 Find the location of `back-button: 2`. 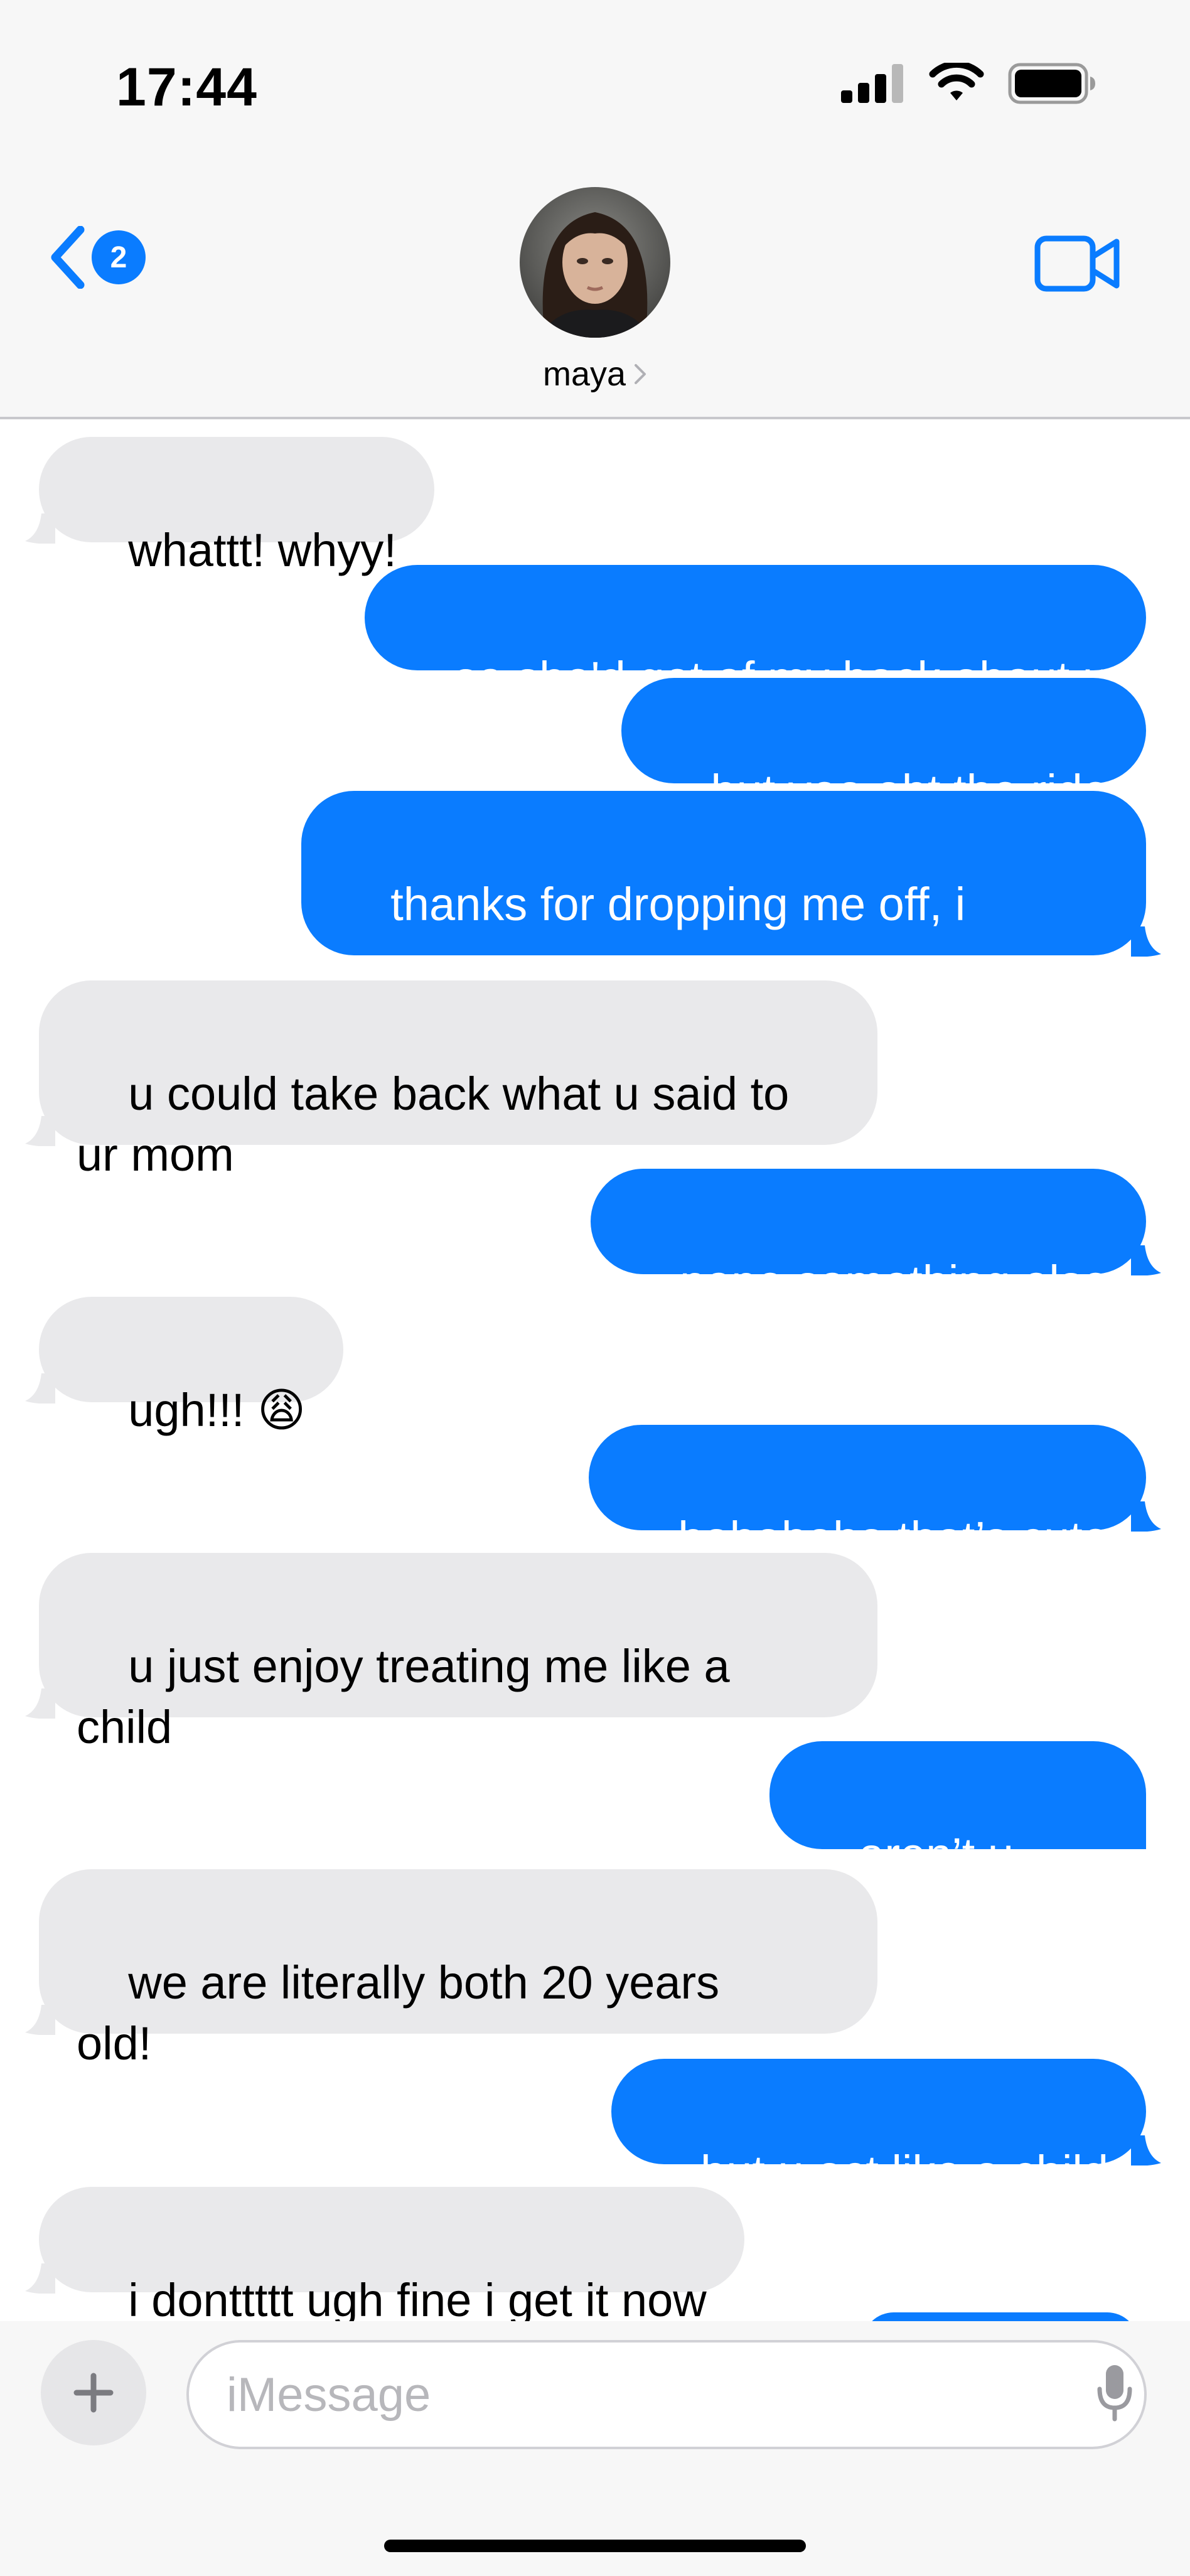

back-button: 2 is located at coordinates (97, 257).